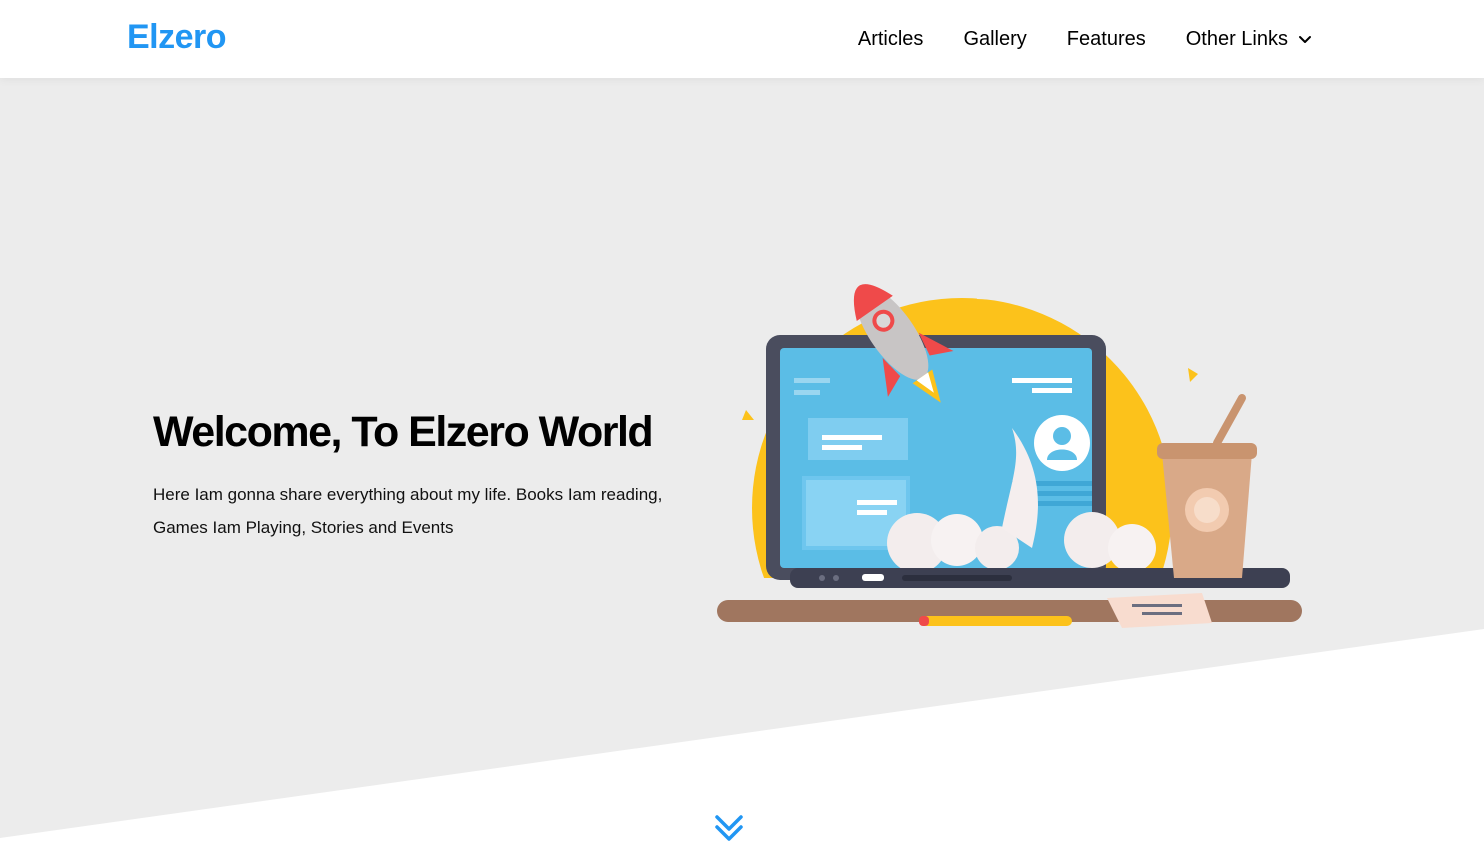  Describe the element at coordinates (177, 37) in the screenshot. I see `logo-link: Elzero` at that location.